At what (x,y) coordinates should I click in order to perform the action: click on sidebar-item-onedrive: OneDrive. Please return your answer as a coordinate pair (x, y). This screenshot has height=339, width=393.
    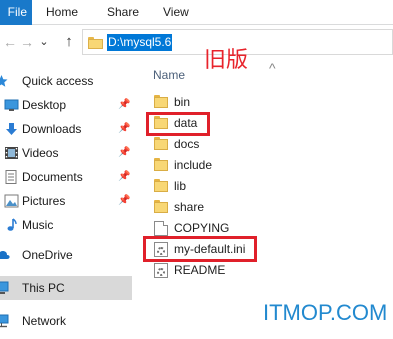
    Looking at the image, I should click on (66, 255).